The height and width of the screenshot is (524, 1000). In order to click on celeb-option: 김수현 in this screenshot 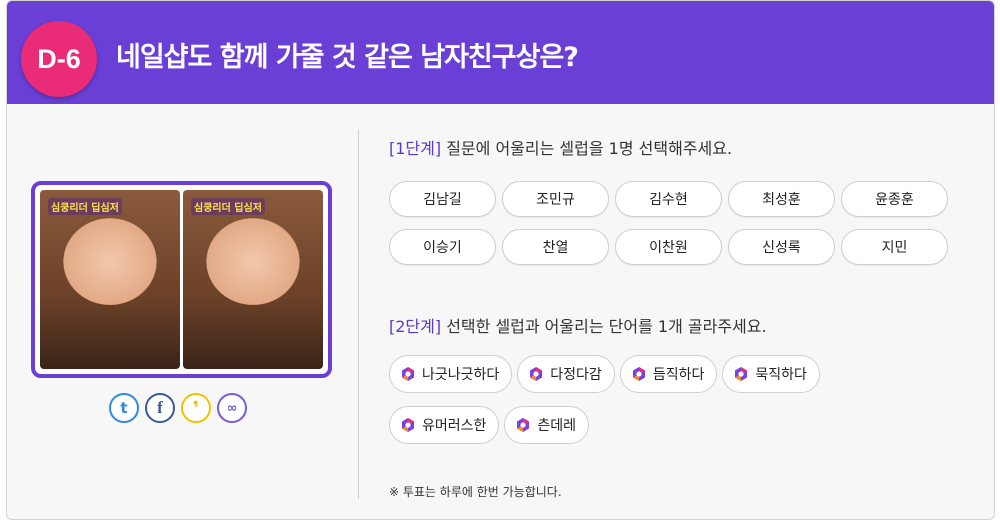, I will do `click(668, 199)`.